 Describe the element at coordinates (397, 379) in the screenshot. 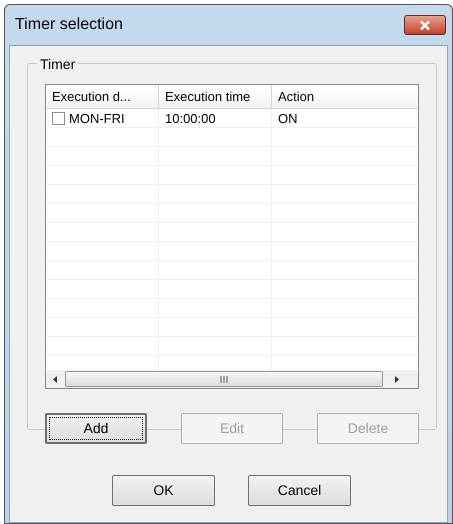

I see `right-arrow-icon` at that location.